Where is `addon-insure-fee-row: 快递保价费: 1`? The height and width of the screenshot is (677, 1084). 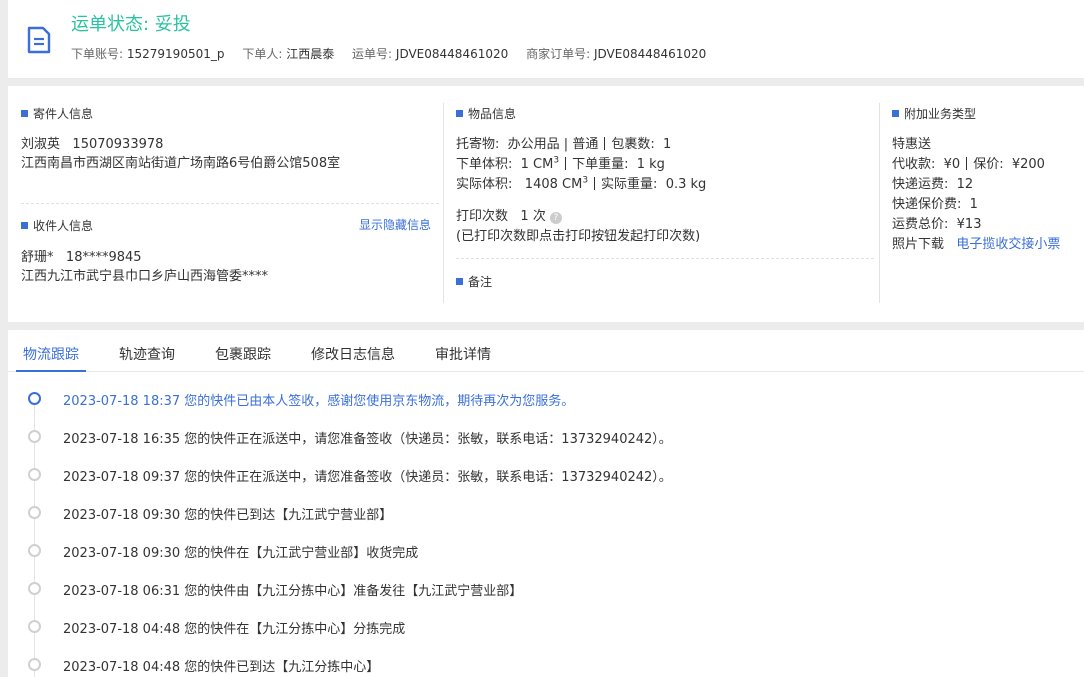 addon-insure-fee-row: 快递保价费: 1 is located at coordinates (935, 204).